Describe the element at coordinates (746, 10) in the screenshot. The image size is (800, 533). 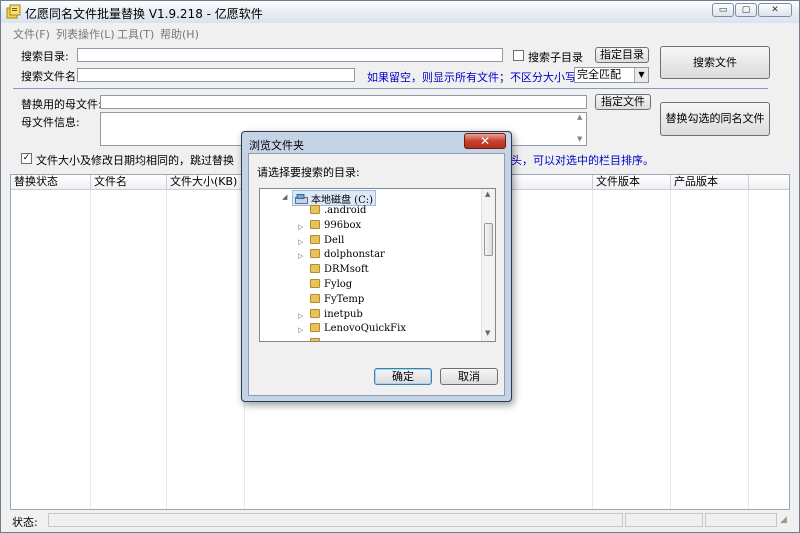
I see `maximize-button: ▢` at that location.